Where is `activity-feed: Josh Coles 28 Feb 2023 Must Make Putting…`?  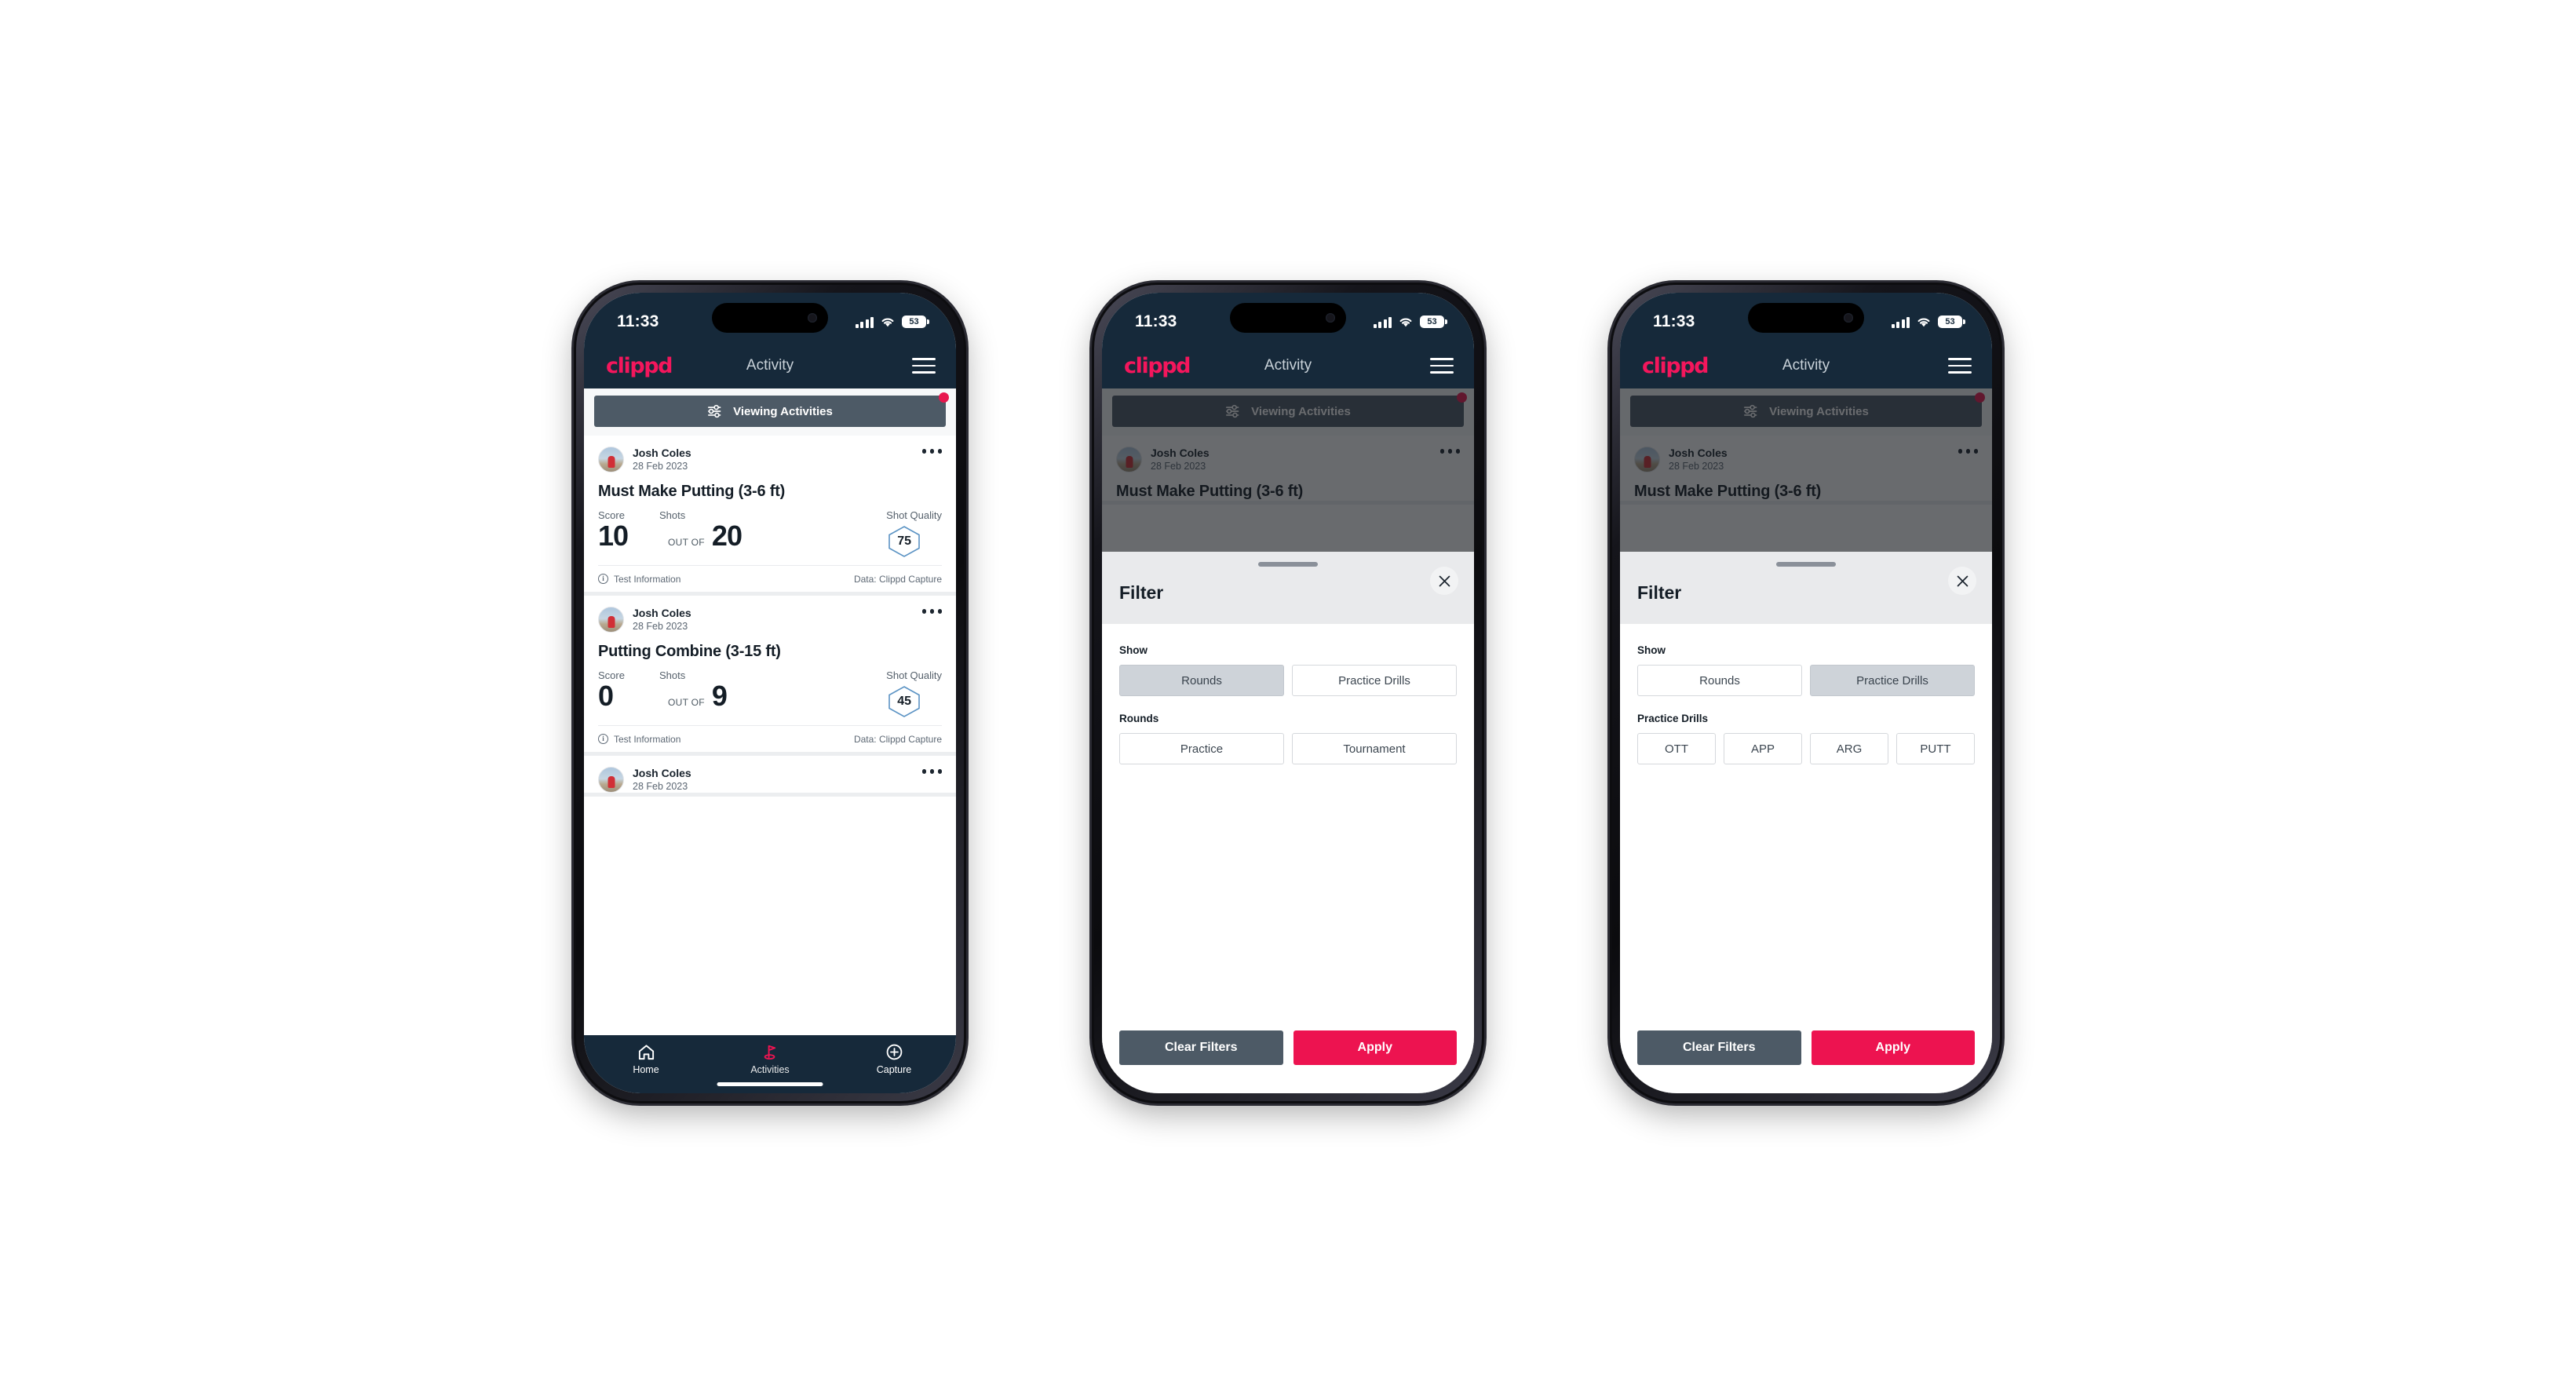 activity-feed: Josh Coles 28 Feb 2023 Must Make Putting… is located at coordinates (770, 735).